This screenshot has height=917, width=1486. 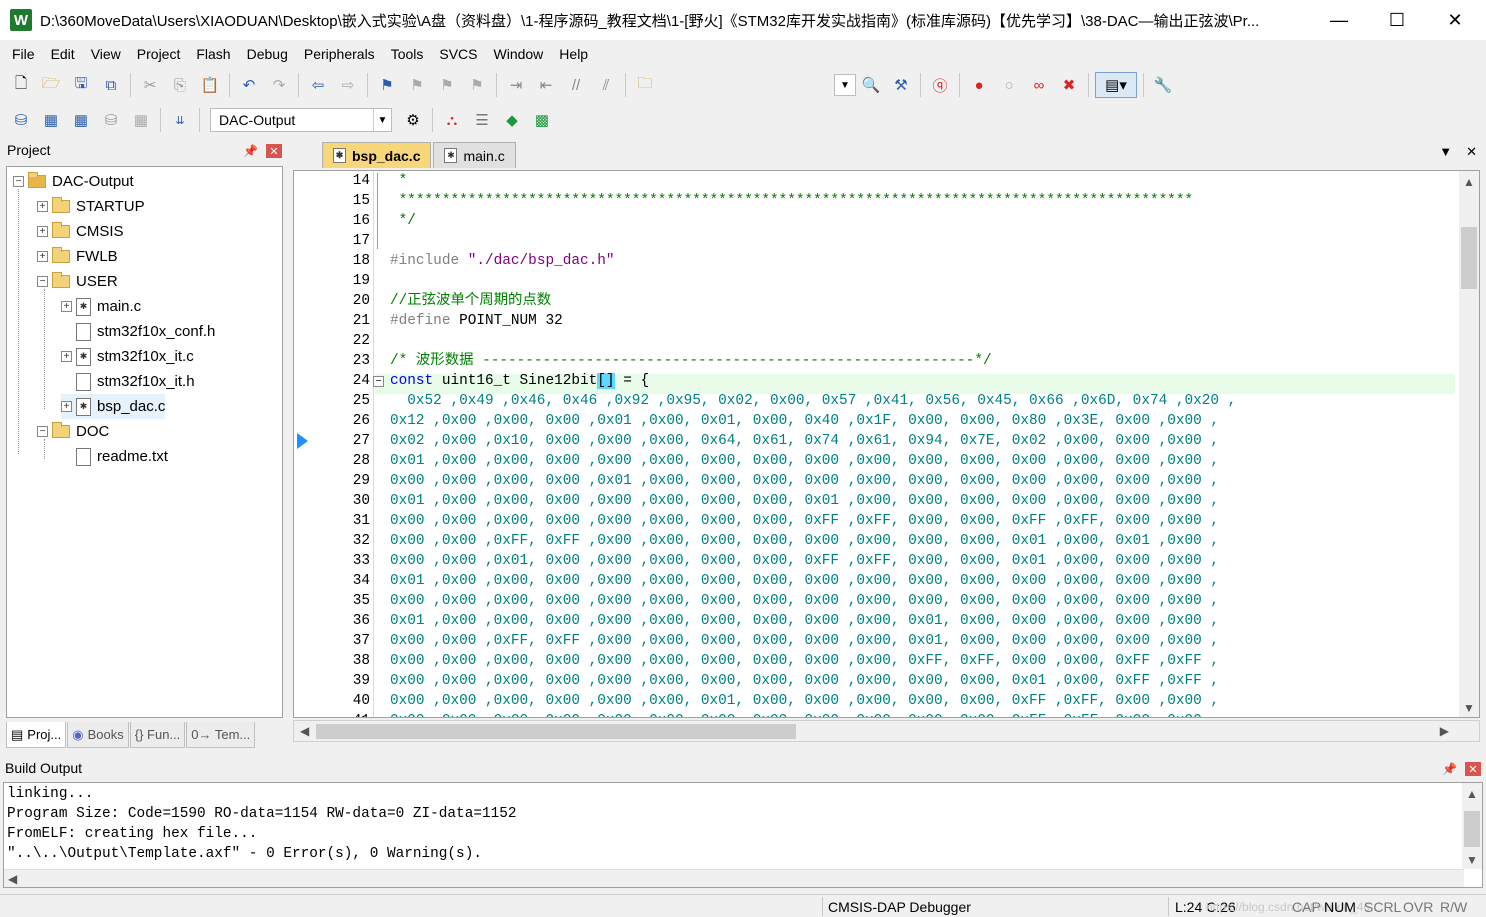 I want to click on target-select: DAC-Output ▼, so click(x=301, y=120).